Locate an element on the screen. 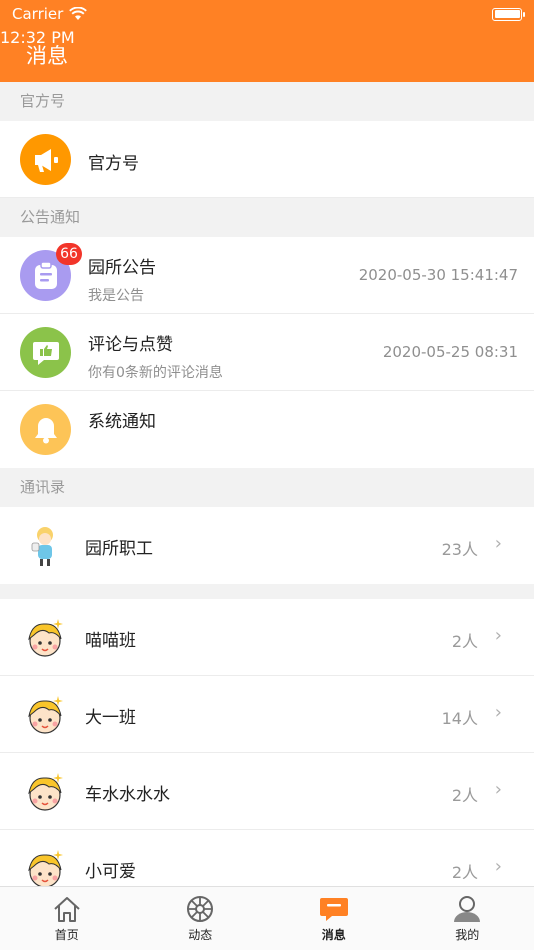 The height and width of the screenshot is (950, 534). notice-name: 系统通知 is located at coordinates (122, 422).